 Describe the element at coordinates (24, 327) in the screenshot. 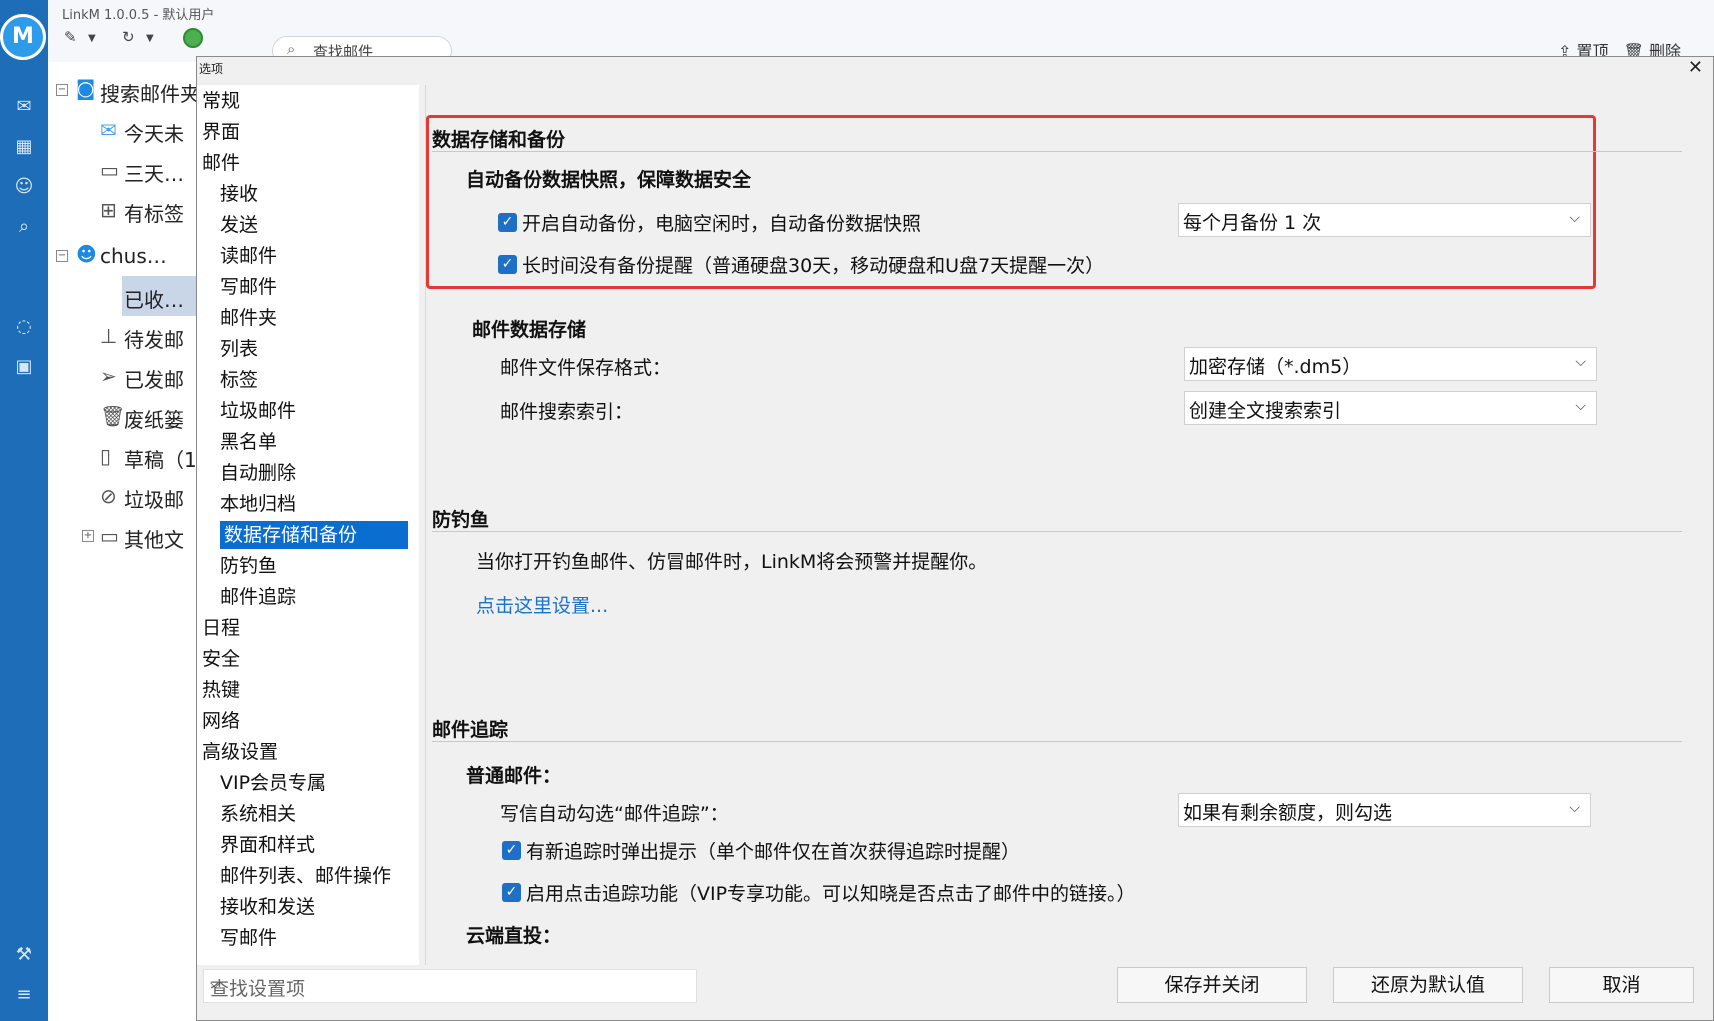

I see `bulb-icon: ◌` at that location.